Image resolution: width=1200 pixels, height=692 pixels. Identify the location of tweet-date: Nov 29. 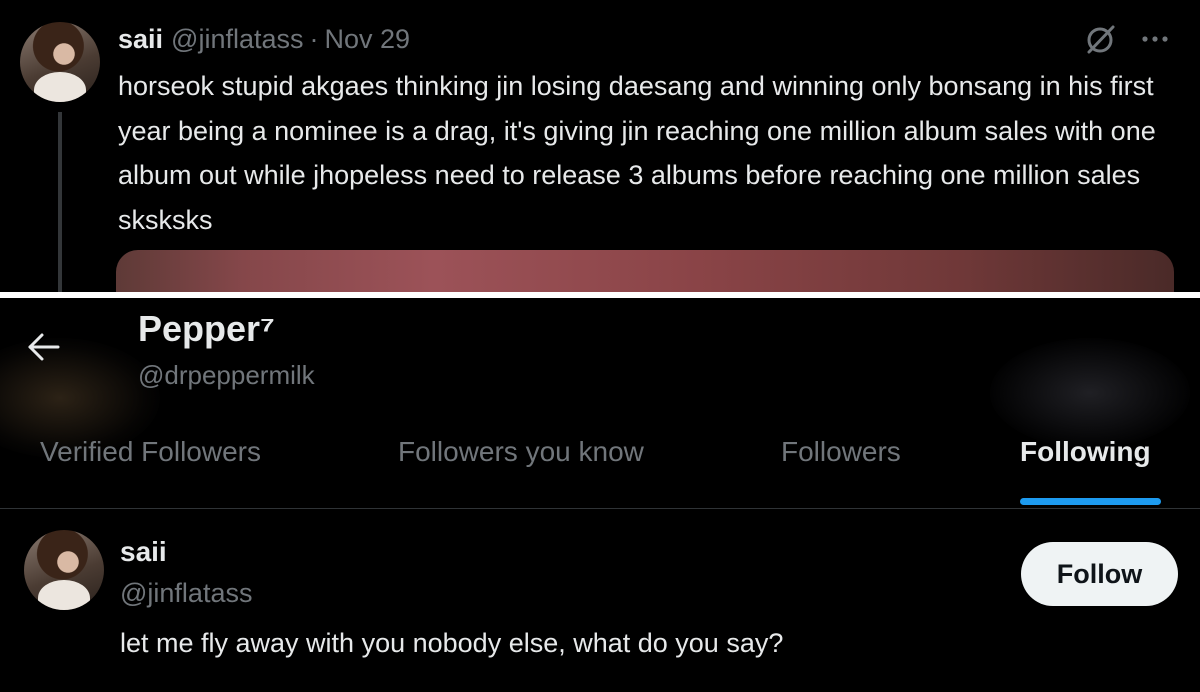
(368, 39).